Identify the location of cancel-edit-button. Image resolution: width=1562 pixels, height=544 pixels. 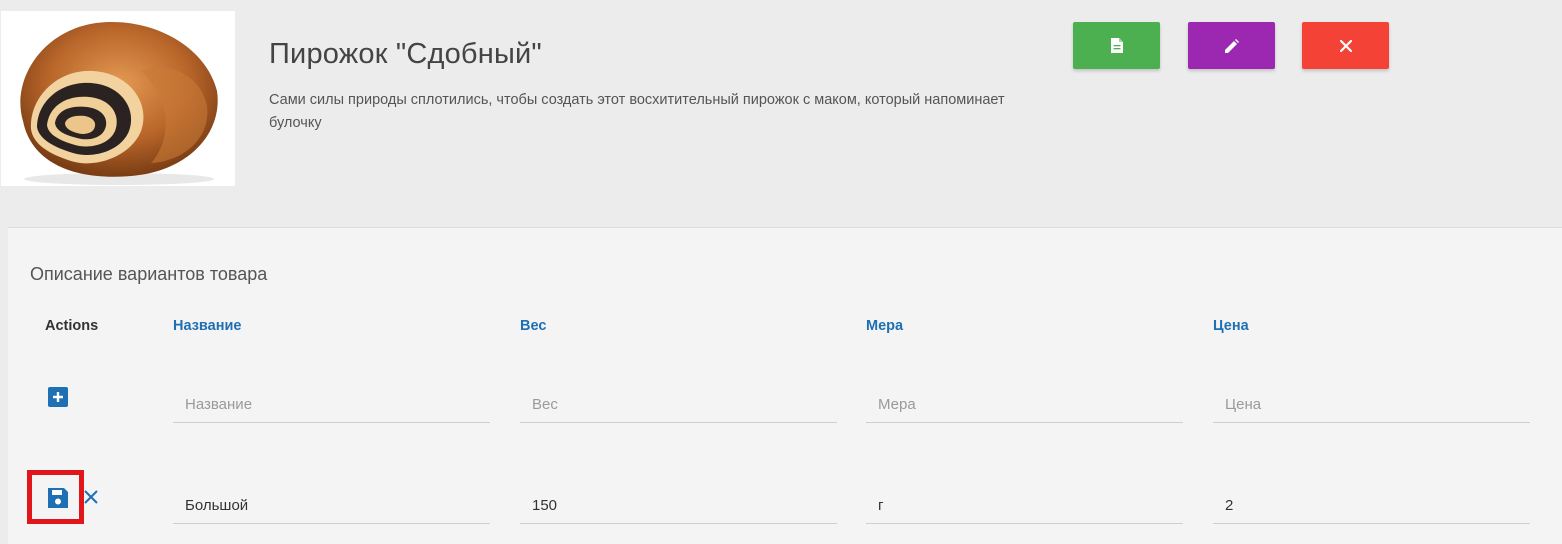
(91, 497).